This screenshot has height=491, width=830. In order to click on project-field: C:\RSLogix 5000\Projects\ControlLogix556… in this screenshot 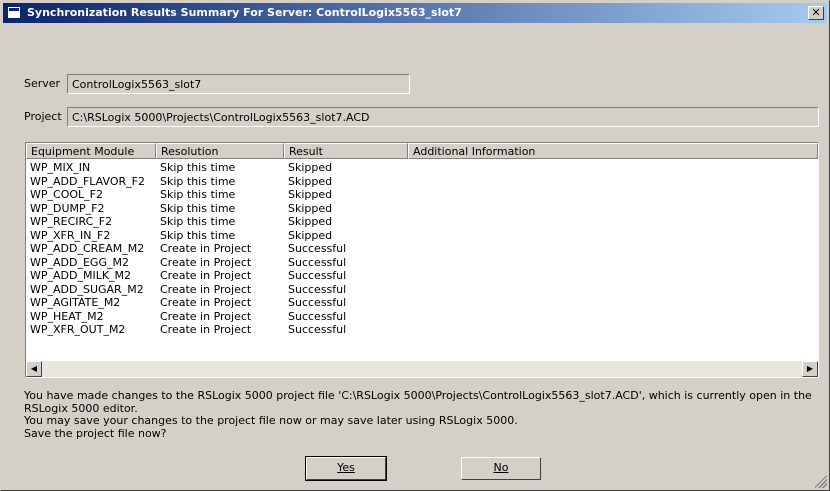, I will do `click(443, 117)`.